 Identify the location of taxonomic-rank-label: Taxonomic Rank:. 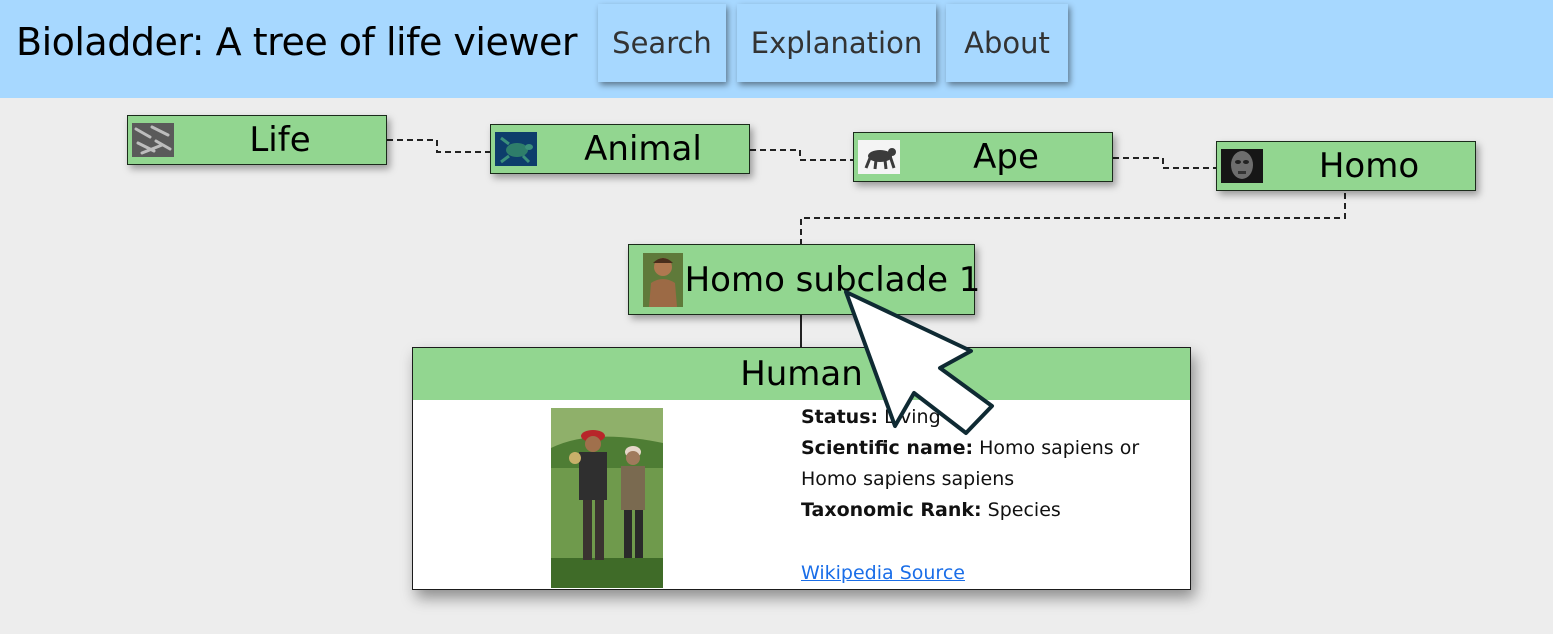
(891, 510).